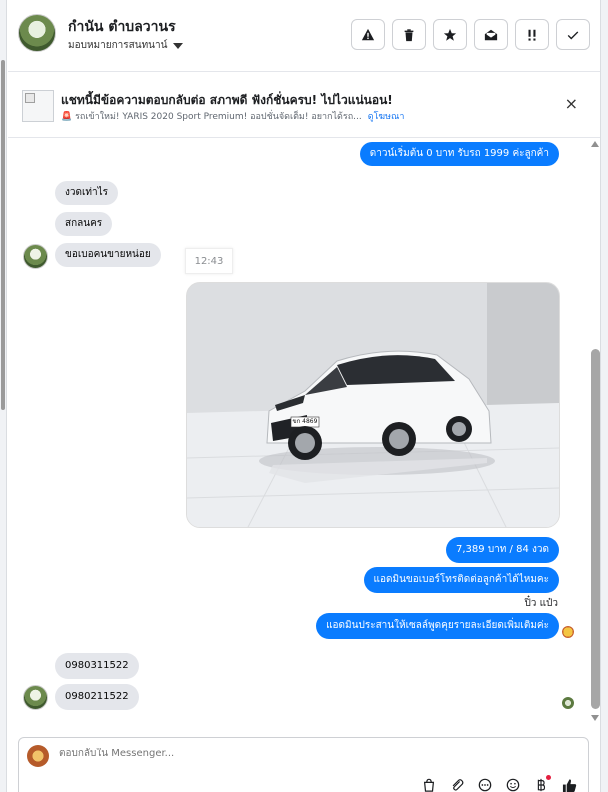  Describe the element at coordinates (459, 154) in the screenshot. I see `message-outgoing: ดาวน์เริ่มต้น 0 บาท รับรถ 1999 ค่ะลูกค้า` at that location.